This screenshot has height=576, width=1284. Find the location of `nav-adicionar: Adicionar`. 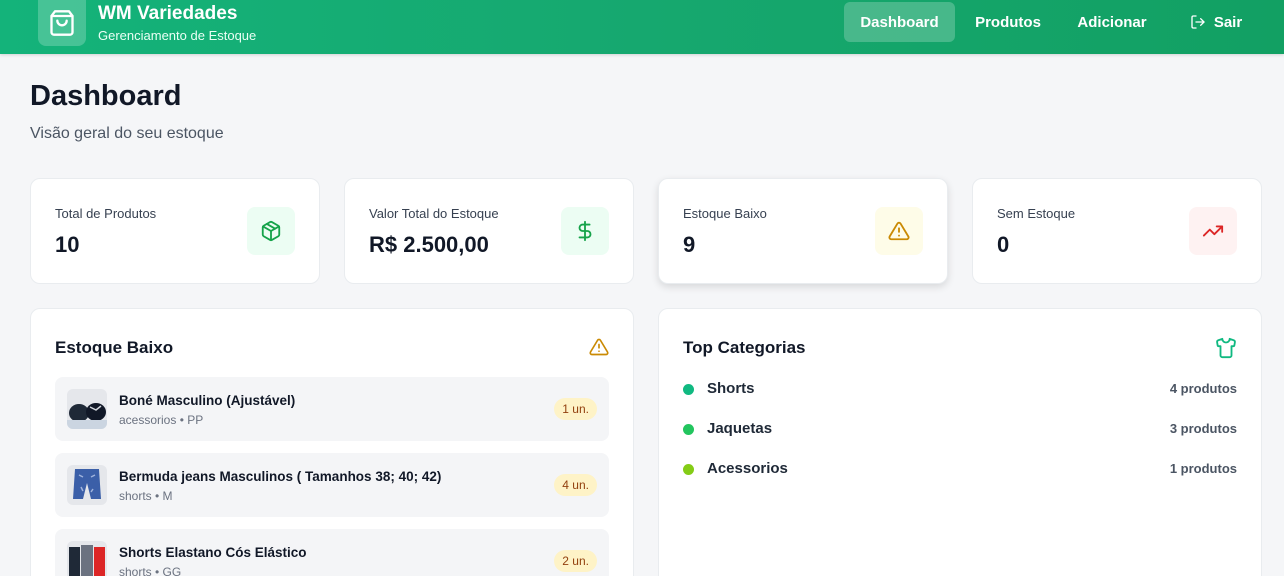

nav-adicionar: Adicionar is located at coordinates (1112, 22).